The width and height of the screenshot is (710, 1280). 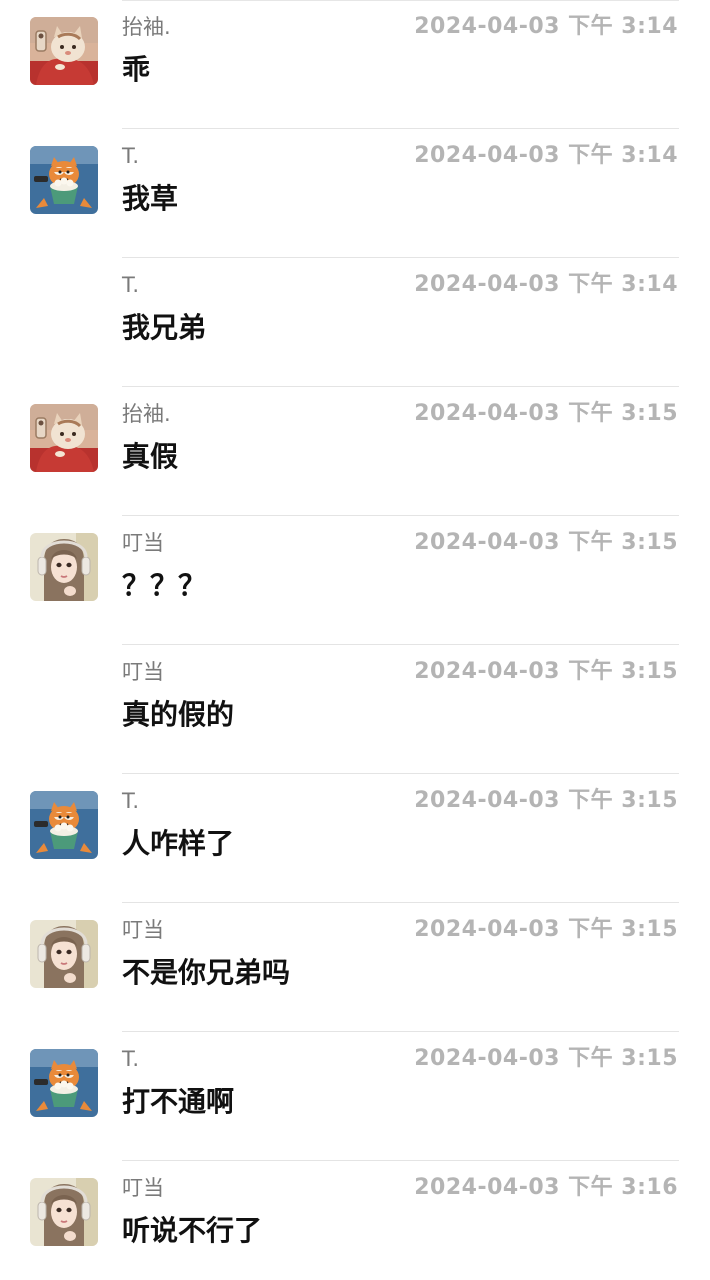 What do you see at coordinates (355, 322) in the screenshot?
I see `message-item: T. 2024-04-03 下午 3:14 我兄弟` at bounding box center [355, 322].